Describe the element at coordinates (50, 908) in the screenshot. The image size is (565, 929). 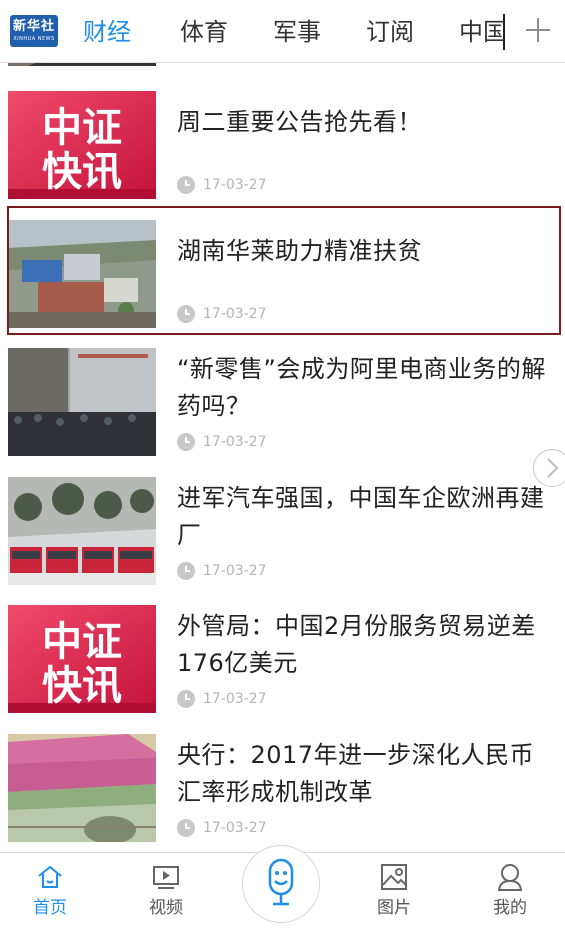
I see `nav-home-label: 首页` at that location.